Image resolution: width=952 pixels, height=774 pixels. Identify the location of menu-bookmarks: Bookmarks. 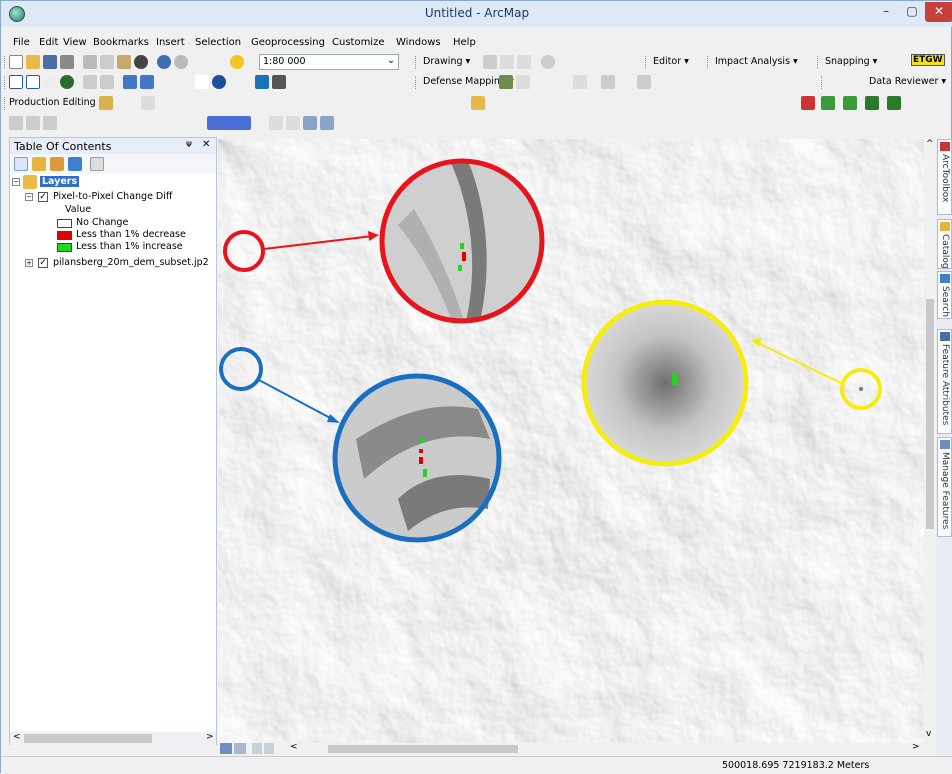
(121, 42).